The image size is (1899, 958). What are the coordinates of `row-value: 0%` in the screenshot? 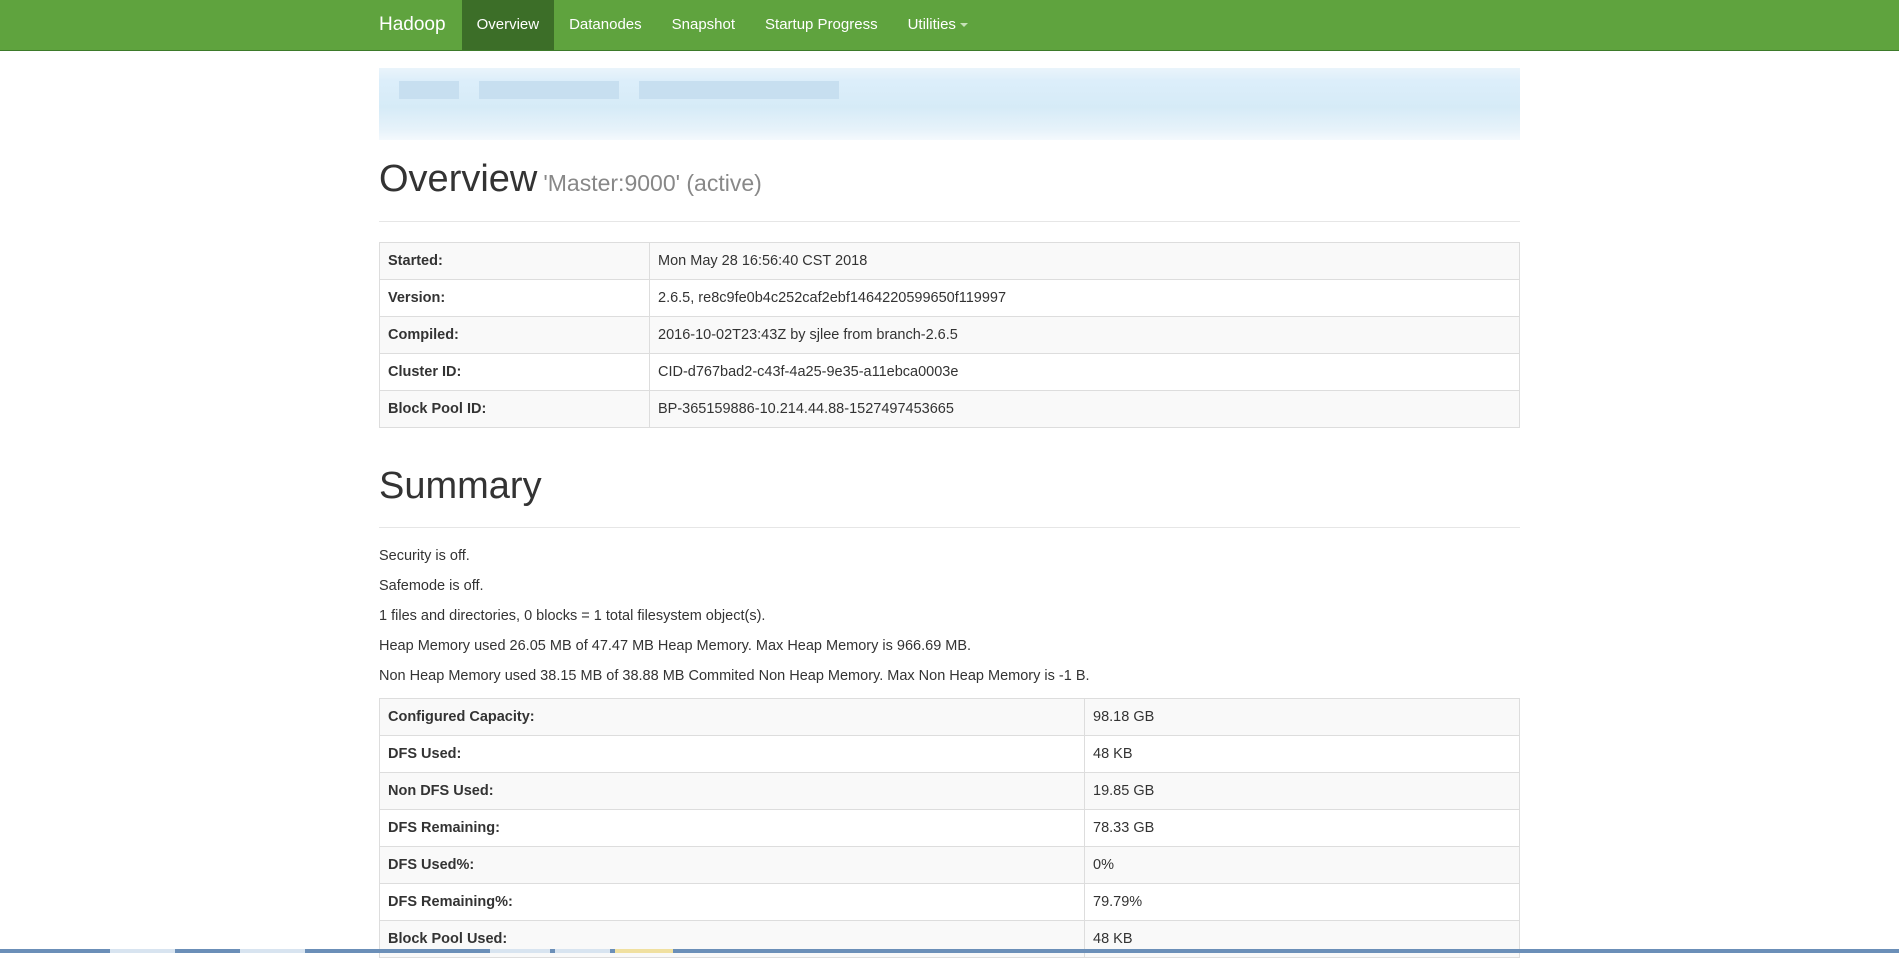 It's located at (1302, 865).